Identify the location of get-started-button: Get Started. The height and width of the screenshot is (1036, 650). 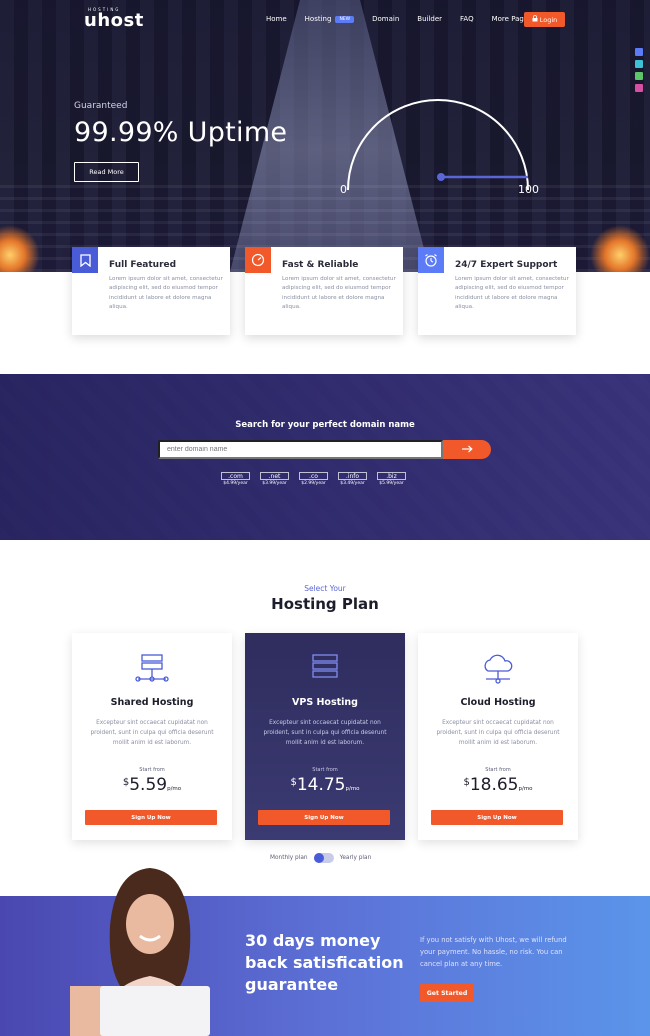
(447, 993).